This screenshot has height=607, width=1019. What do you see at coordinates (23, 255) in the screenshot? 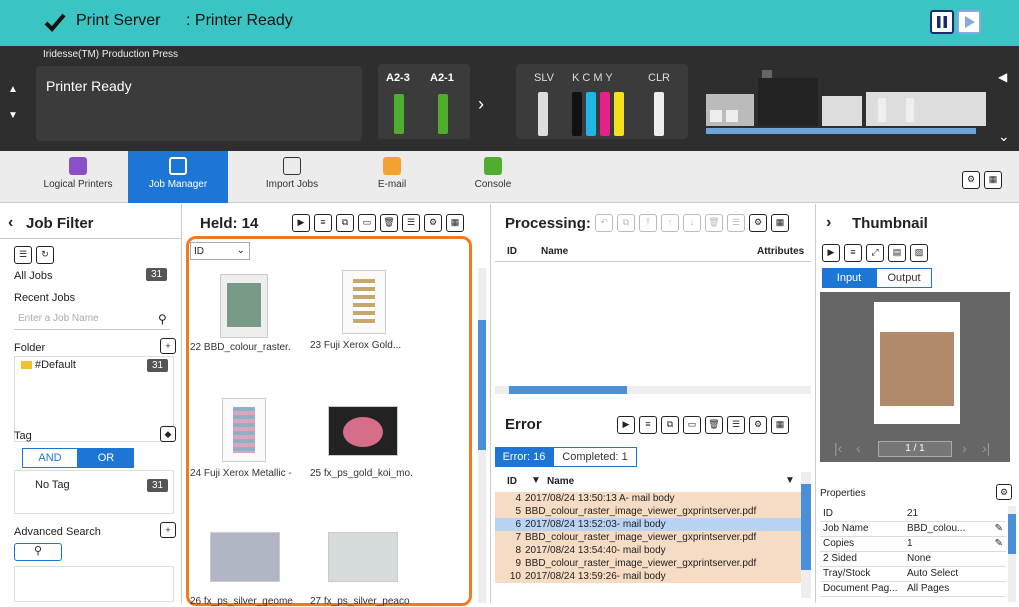
I see `filter-list-button: ☰` at bounding box center [23, 255].